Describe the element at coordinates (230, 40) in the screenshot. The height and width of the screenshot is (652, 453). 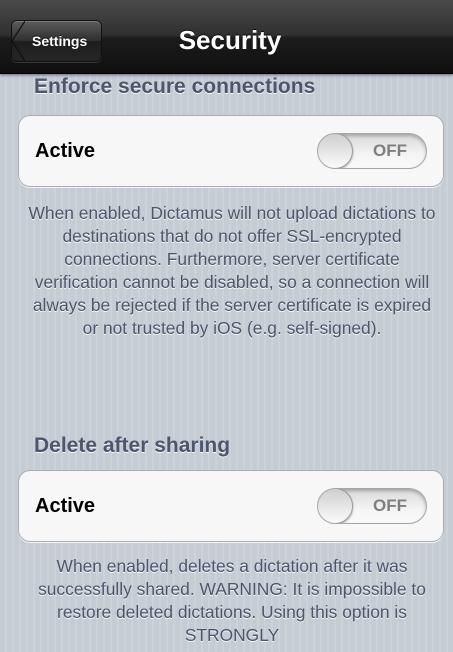
I see `page-title: Security` at that location.